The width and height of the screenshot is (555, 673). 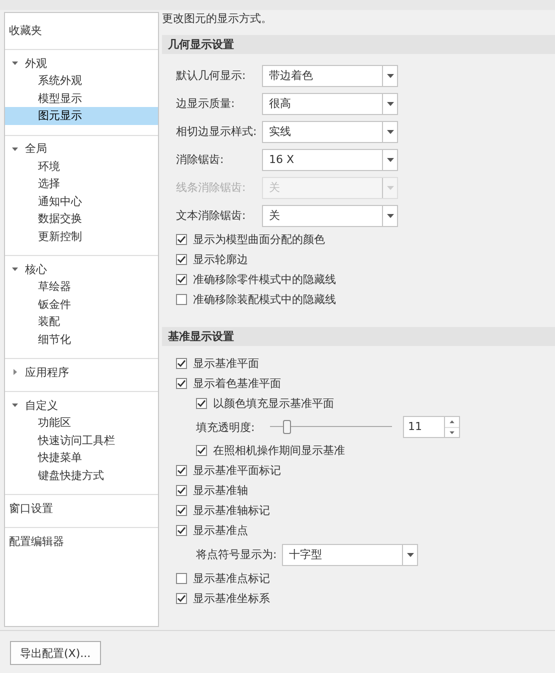 I want to click on checkbox-label: 显示基准坐标系, so click(x=231, y=598).